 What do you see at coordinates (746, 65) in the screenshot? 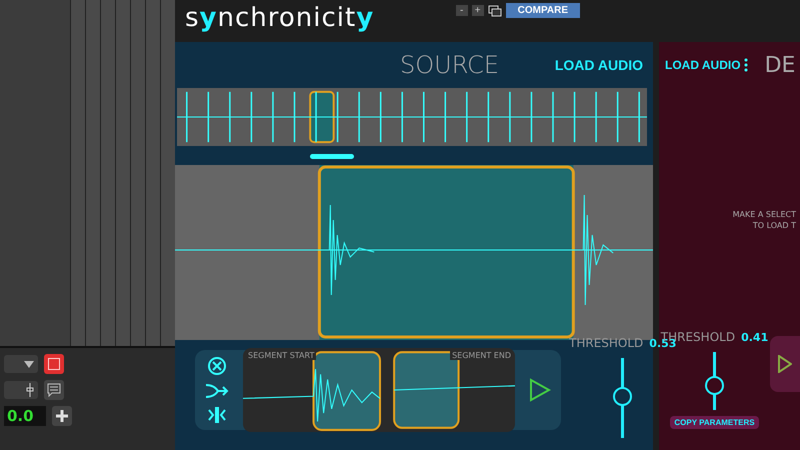
I see `dots-icon` at bounding box center [746, 65].